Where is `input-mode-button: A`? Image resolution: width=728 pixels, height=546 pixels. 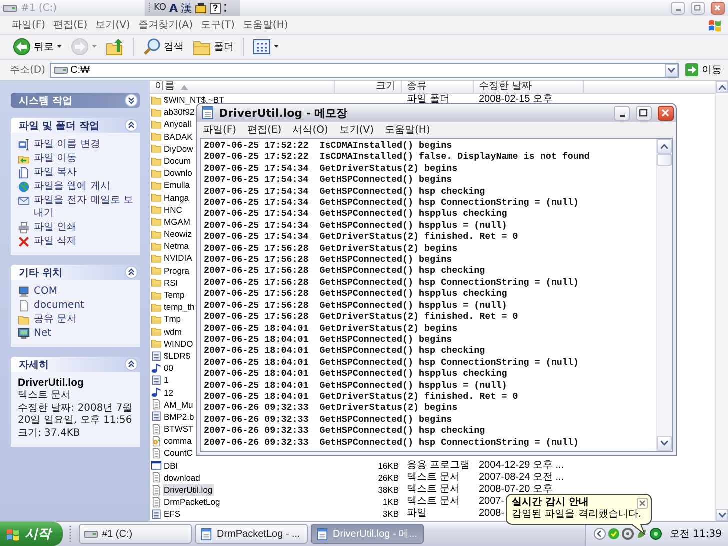
input-mode-button: A is located at coordinates (174, 8).